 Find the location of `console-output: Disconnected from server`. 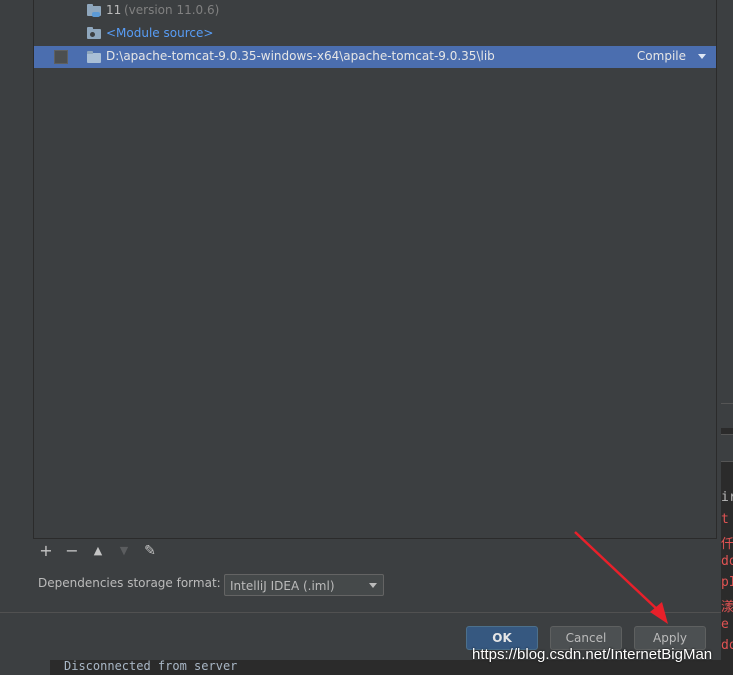

console-output: Disconnected from server is located at coordinates (151, 666).